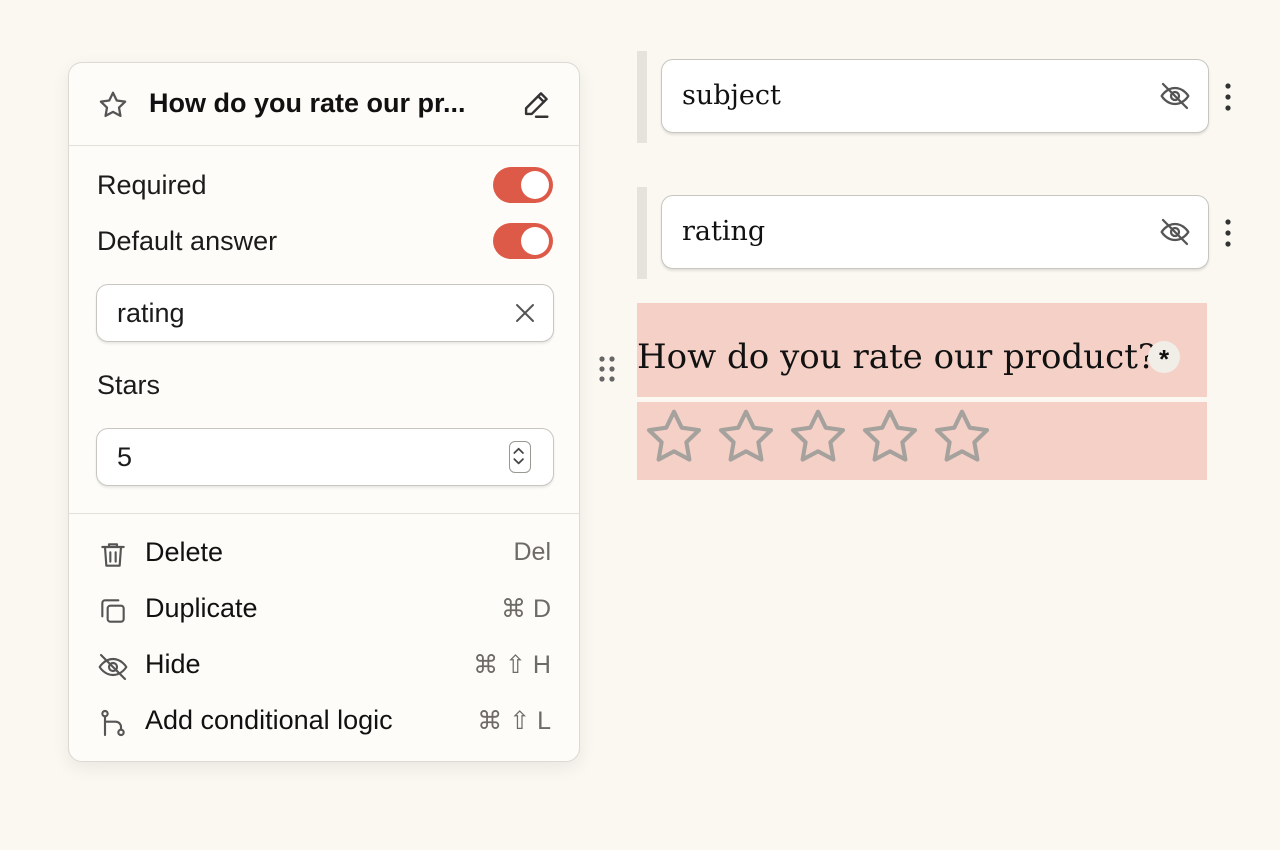  I want to click on add-conditional-logic-menu-item: Add conditional logic ⌘ ⇧ L, so click(324, 723).